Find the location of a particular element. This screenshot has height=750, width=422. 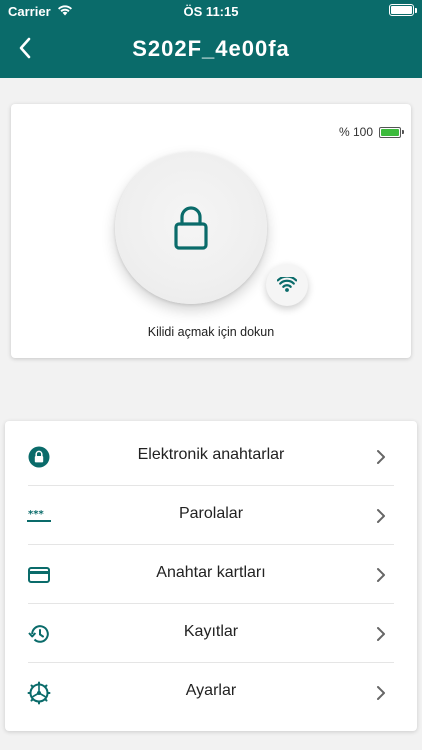

unlock-button is located at coordinates (191, 228).